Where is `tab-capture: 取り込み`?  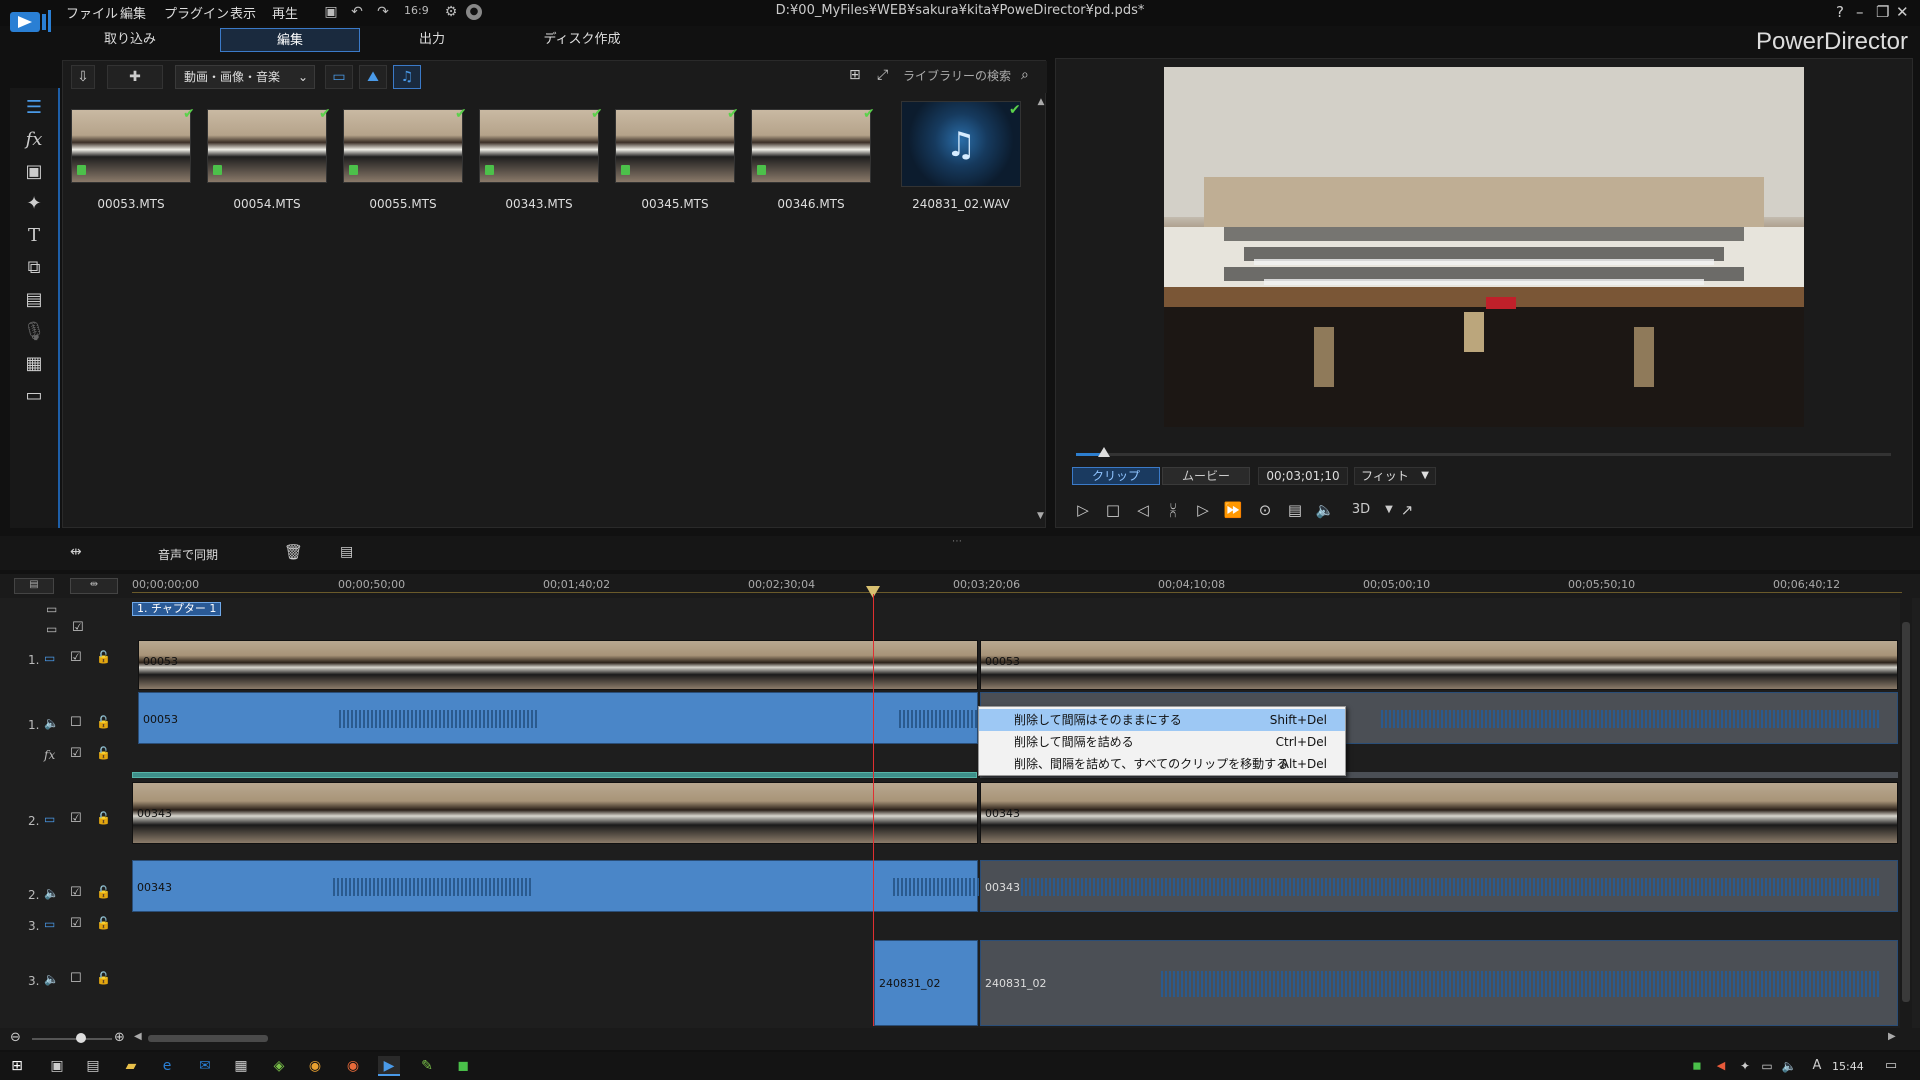
tab-capture: 取り込み is located at coordinates (130, 40).